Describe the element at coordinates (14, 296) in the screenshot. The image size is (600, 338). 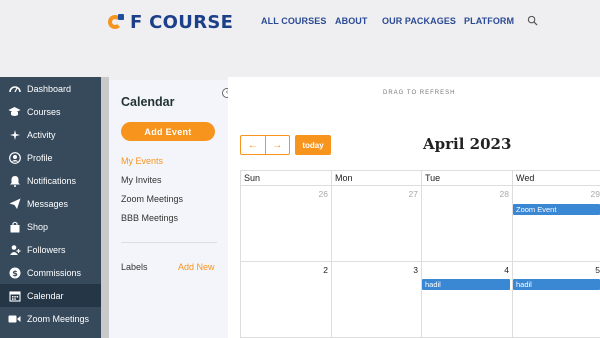
I see `calendar-icon` at that location.